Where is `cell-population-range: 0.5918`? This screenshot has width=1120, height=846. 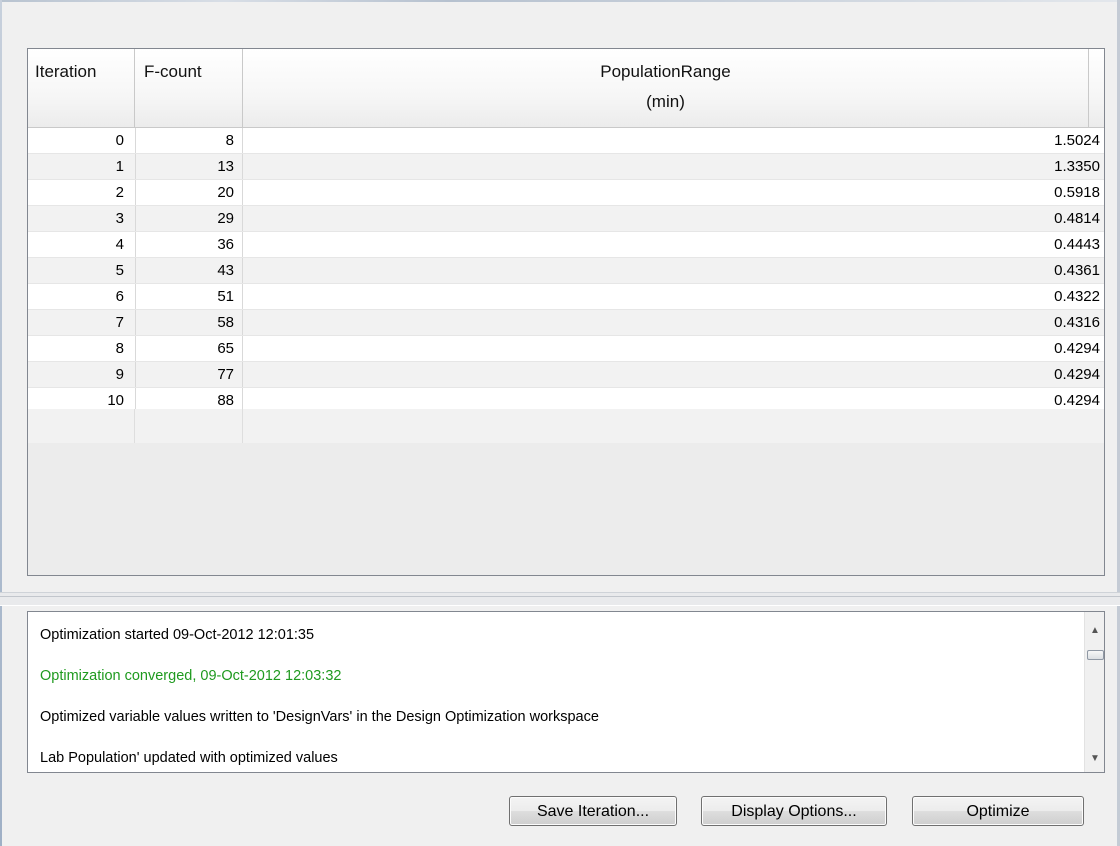
cell-population-range: 0.5918 is located at coordinates (672, 192).